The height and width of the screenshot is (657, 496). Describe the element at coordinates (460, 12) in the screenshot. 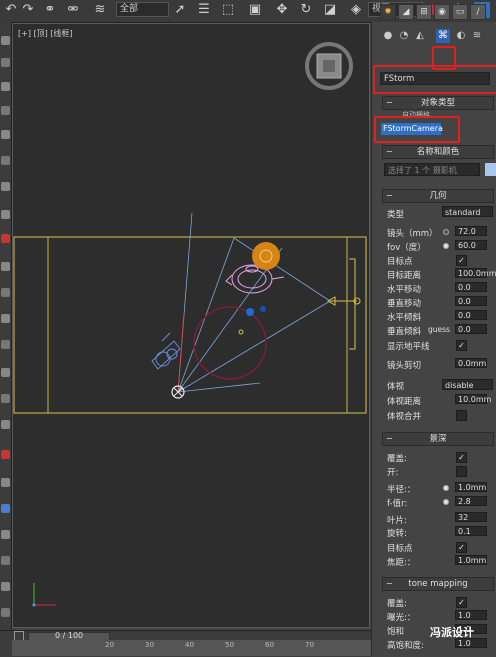

I see `display-tab-icon: ▭` at that location.